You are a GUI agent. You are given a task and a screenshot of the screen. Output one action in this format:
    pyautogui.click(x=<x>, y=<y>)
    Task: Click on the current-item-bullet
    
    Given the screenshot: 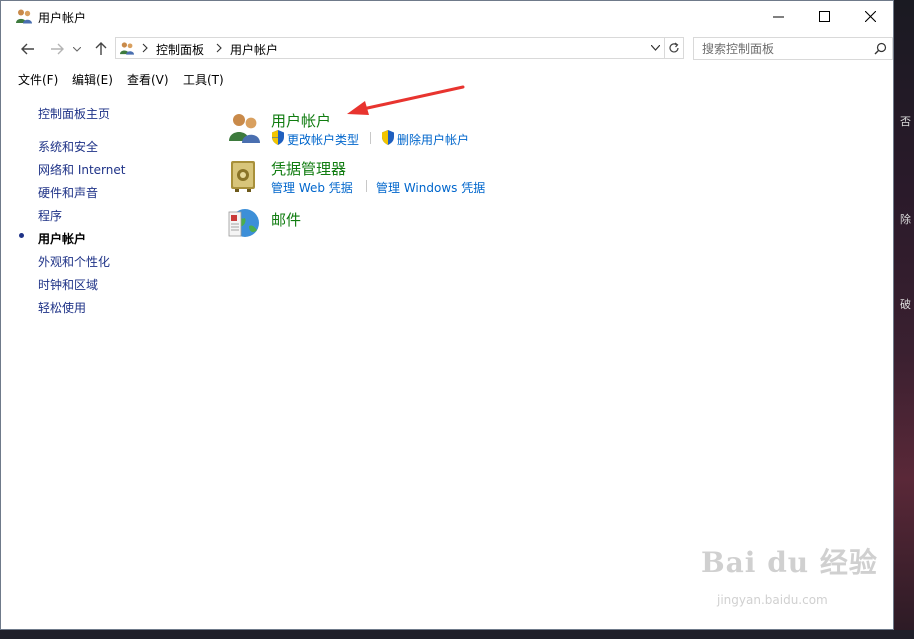 What is the action you would take?
    pyautogui.click(x=21, y=235)
    